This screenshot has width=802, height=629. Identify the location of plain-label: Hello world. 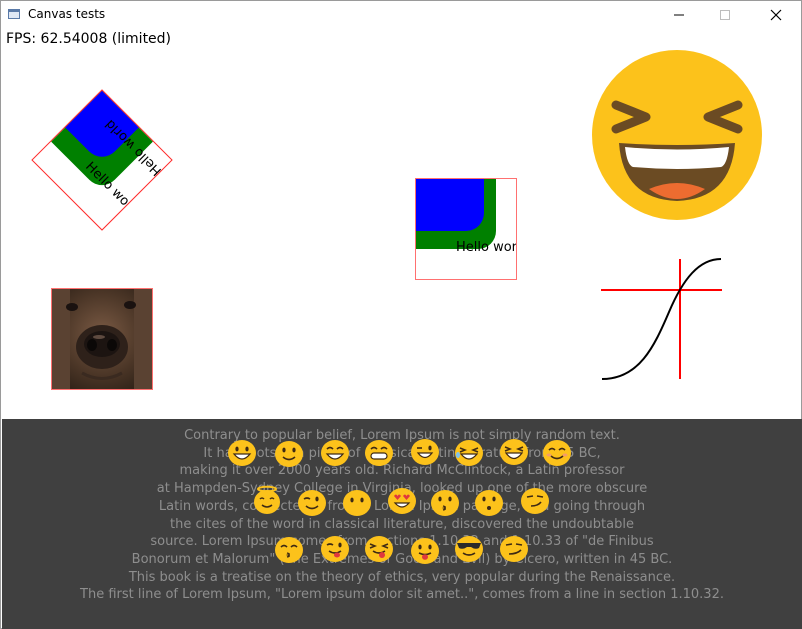
(486, 247).